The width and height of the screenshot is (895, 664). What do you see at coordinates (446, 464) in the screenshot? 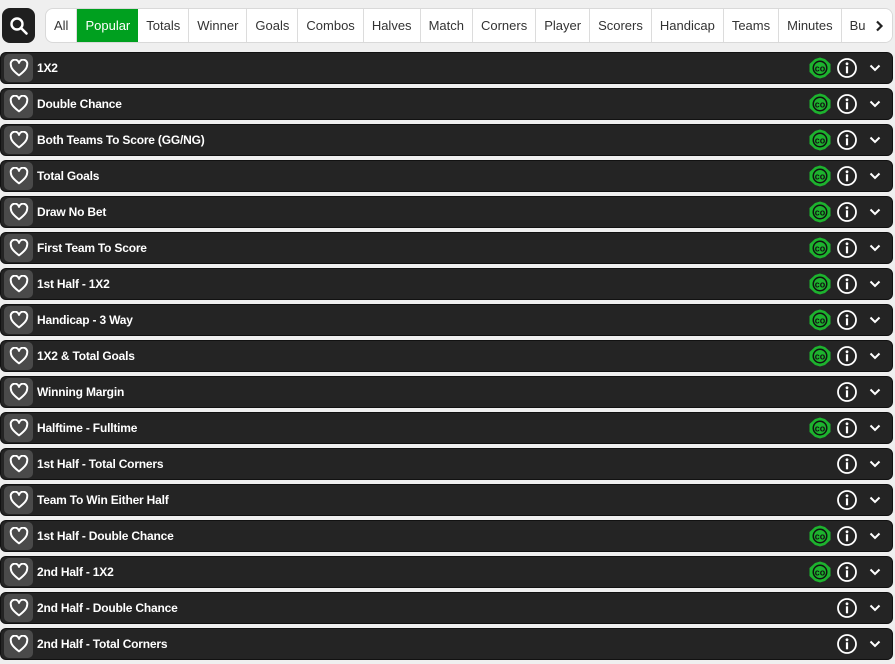
I see `market-row: 1st Half - Total Corners co` at bounding box center [446, 464].